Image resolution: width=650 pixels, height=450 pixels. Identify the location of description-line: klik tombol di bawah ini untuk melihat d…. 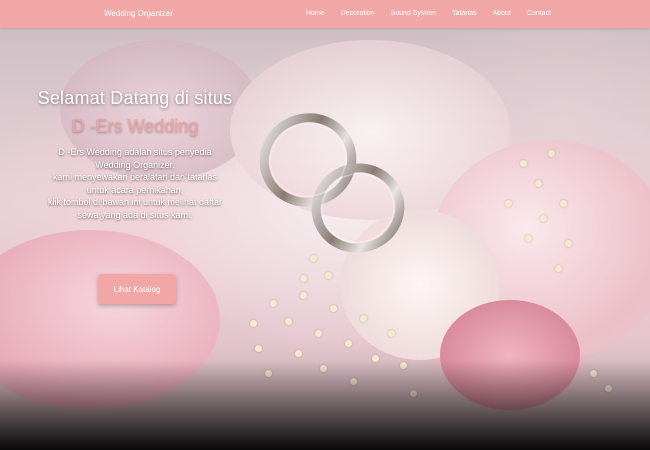
(135, 202).